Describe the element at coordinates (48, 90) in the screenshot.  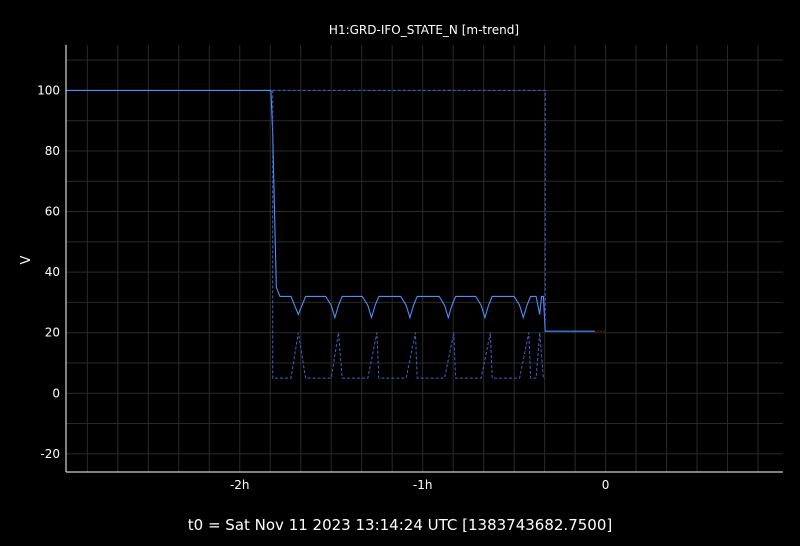
I see `y-tick-label: 100` at that location.